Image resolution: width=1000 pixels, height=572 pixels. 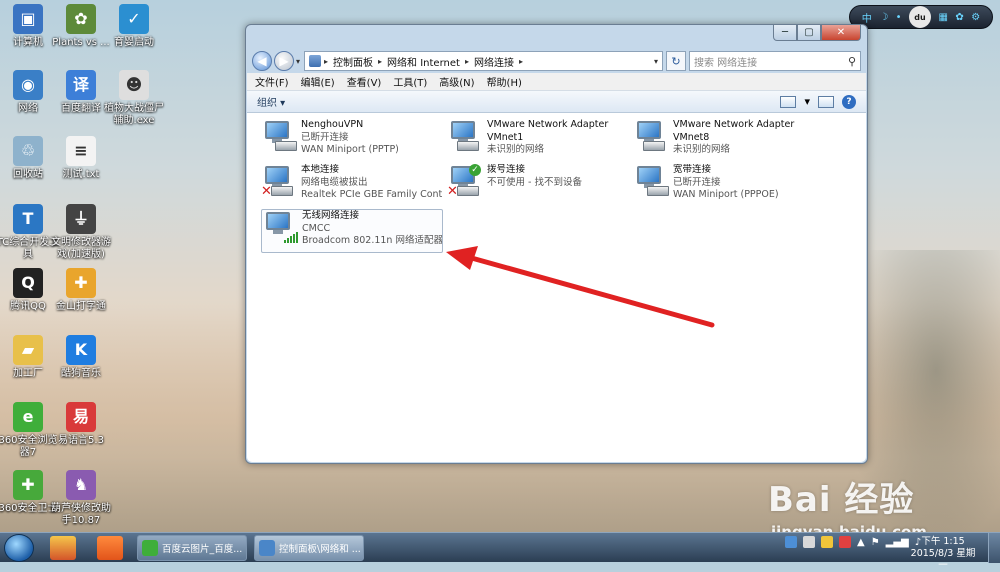 I want to click on desktop-shortcut: K 酷狗音乐, so click(x=81, y=357).